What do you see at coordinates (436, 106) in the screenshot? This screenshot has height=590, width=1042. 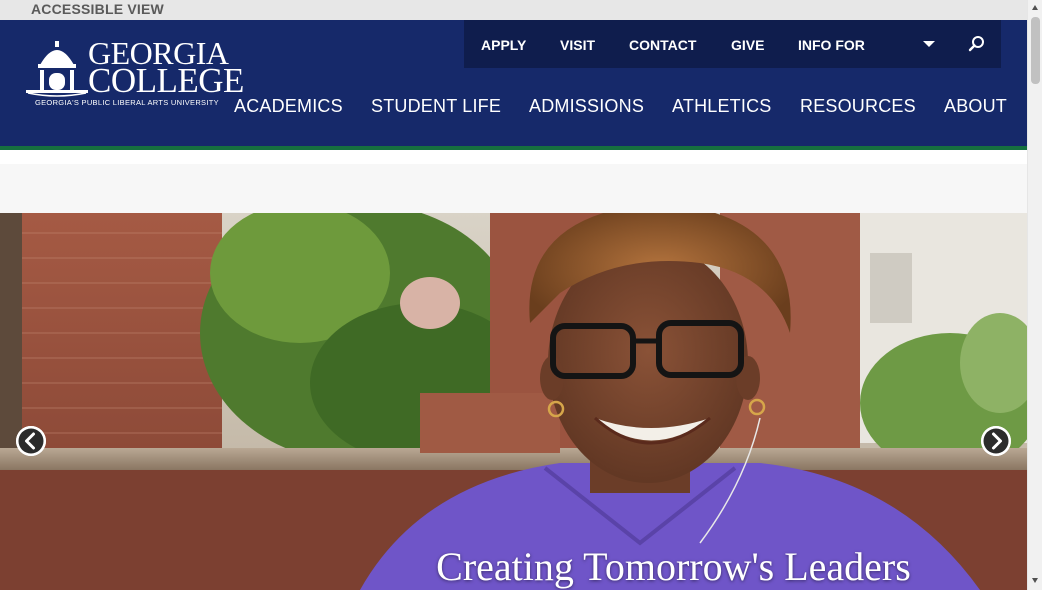 I see `nav-student-life: STUDENT LIFE` at bounding box center [436, 106].